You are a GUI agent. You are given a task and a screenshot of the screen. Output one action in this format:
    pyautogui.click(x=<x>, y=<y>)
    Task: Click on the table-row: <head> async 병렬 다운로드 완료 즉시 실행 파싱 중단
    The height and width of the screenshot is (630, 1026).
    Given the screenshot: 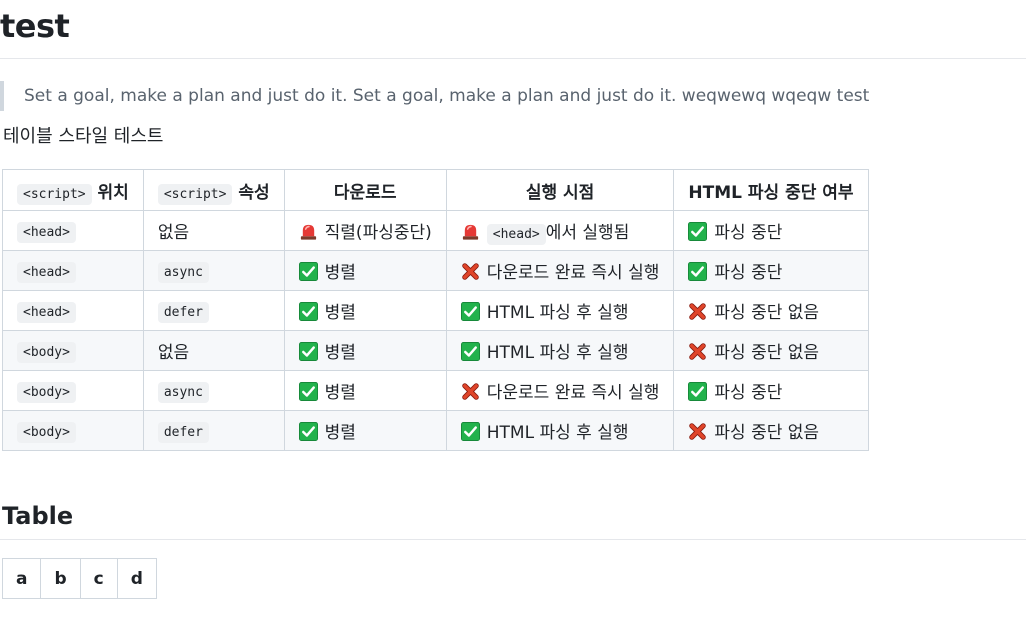 What is the action you would take?
    pyautogui.click(x=435, y=270)
    